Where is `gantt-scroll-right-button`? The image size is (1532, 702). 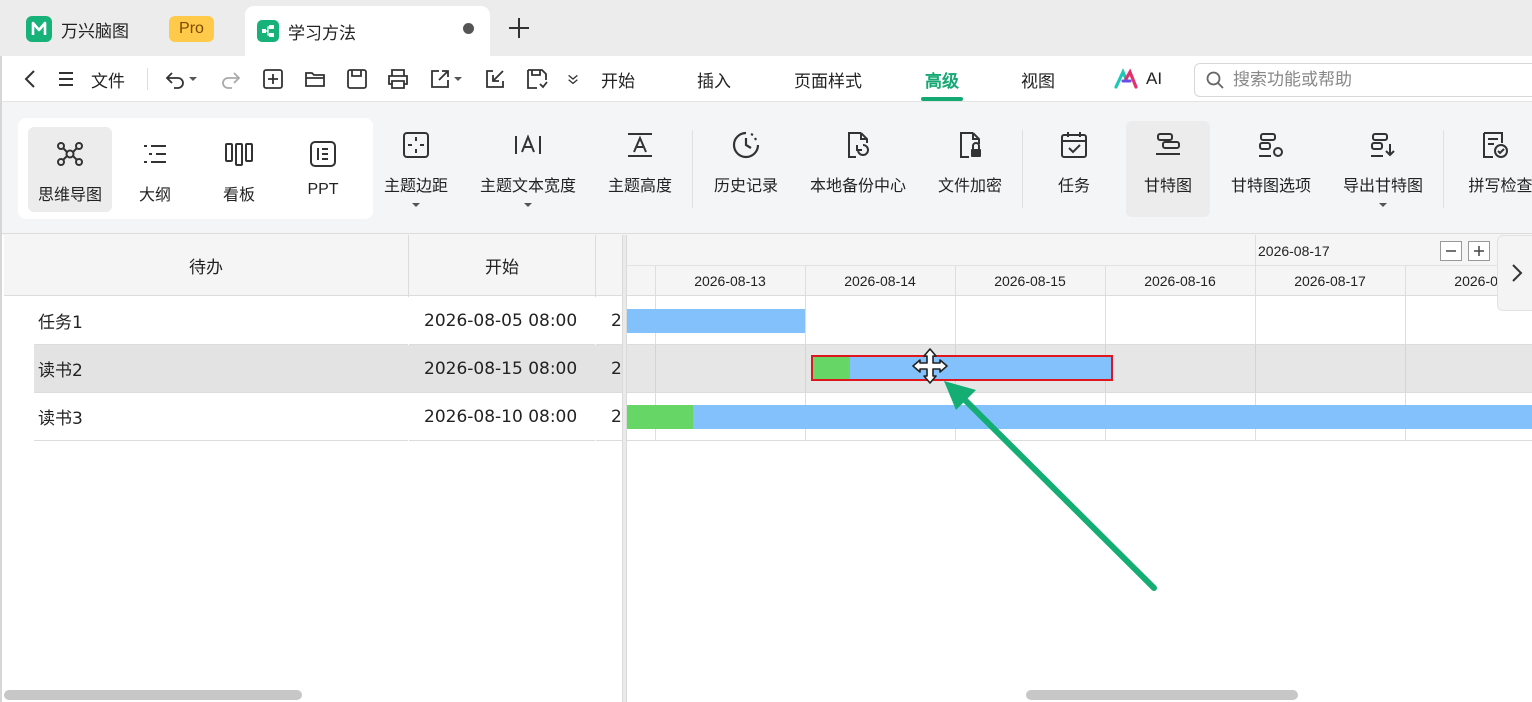
gantt-scroll-right-button is located at coordinates (1514, 273).